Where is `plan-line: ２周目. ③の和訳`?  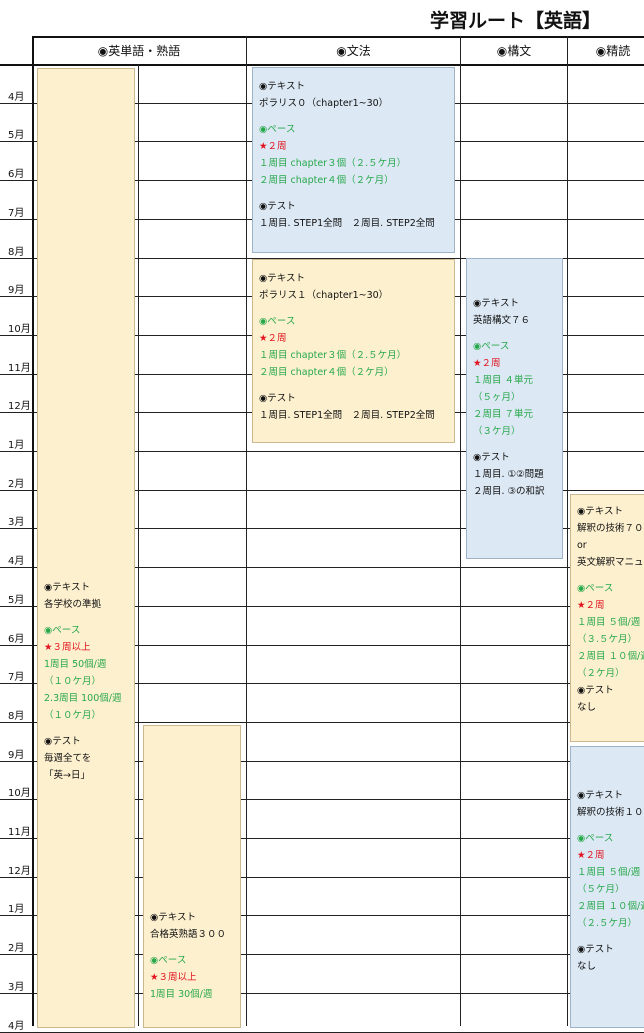 plan-line: ２周目. ③の和訳 is located at coordinates (509, 491).